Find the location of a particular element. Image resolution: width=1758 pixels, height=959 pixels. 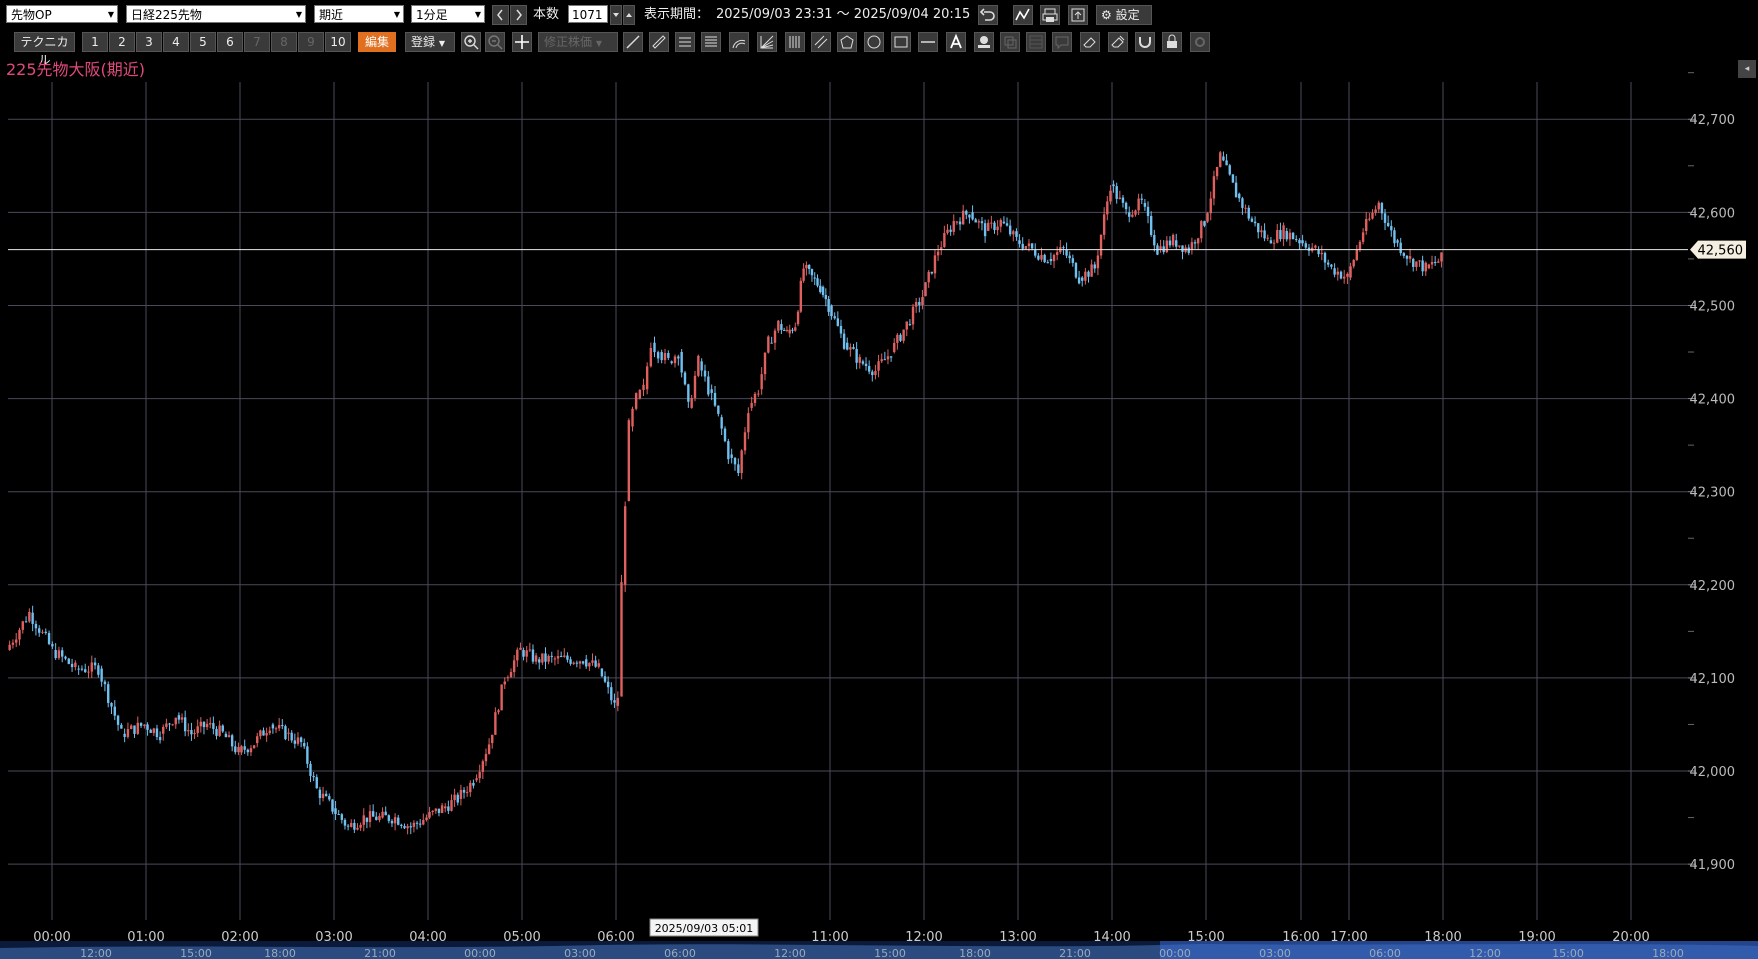

navigator-tick-label: 00:00 is located at coordinates (480, 953).